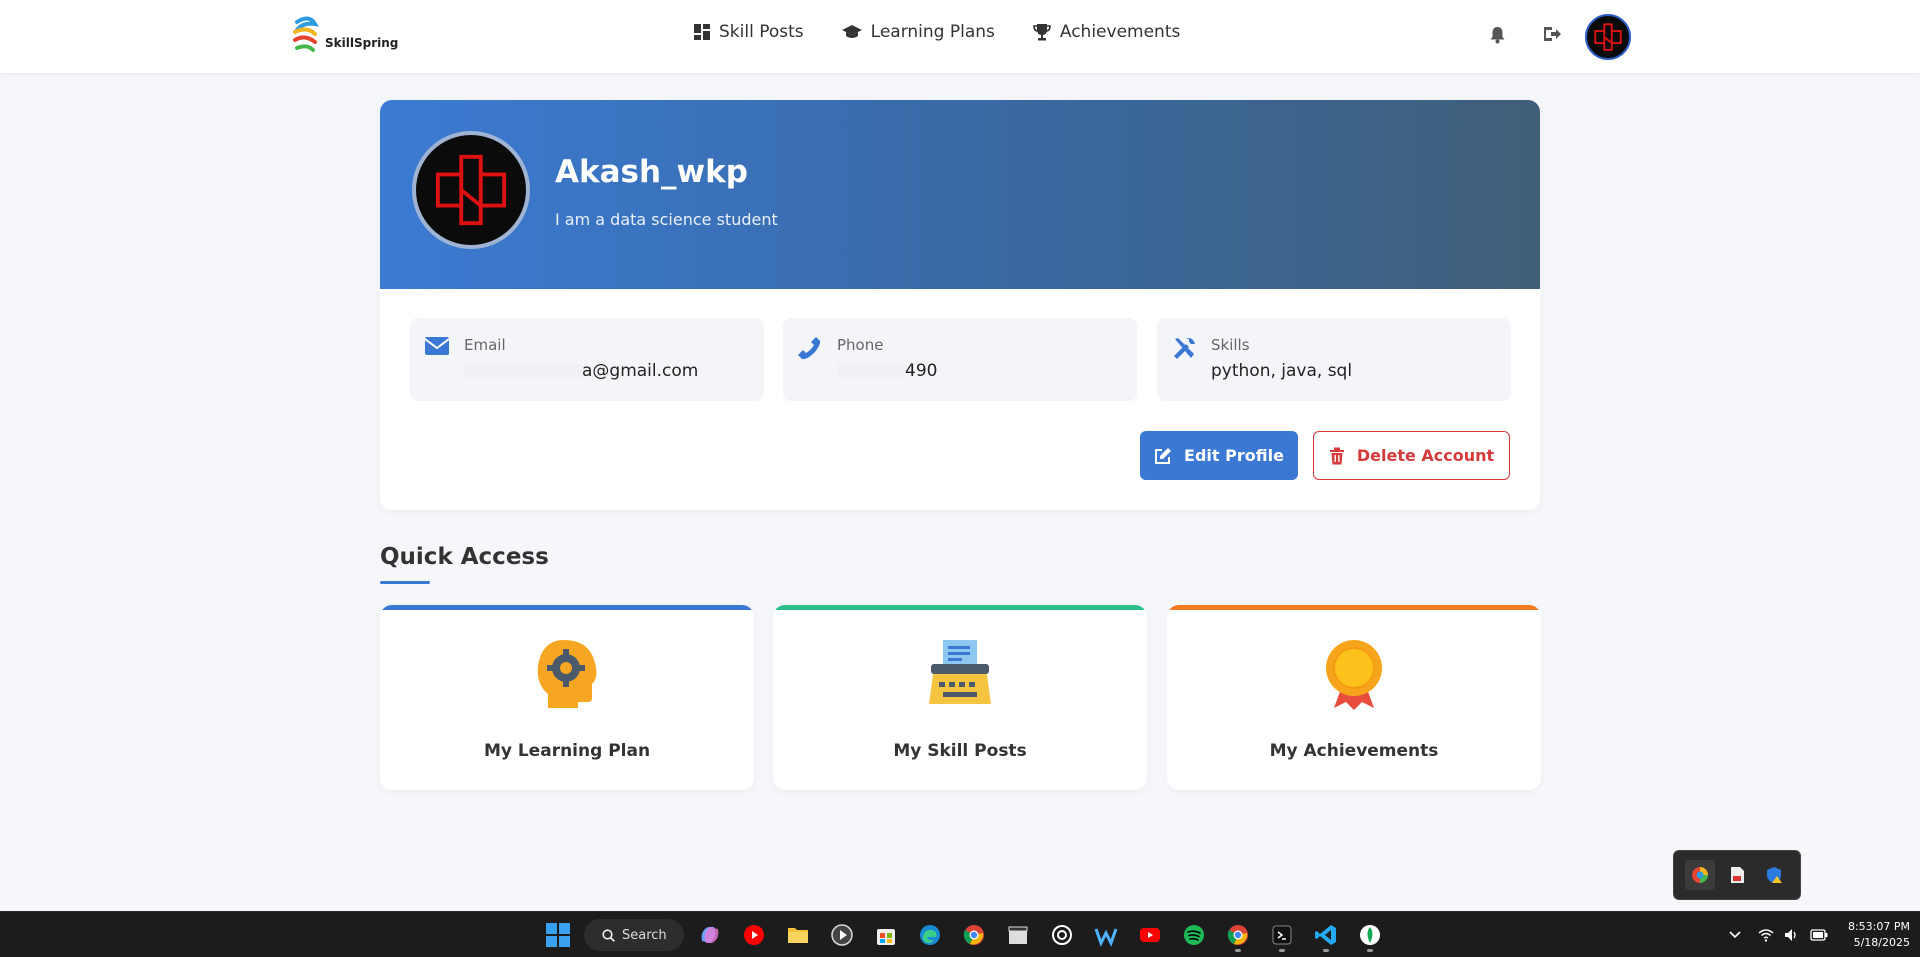 The image size is (1920, 957). I want to click on taskbar-vscode, so click(1326, 935).